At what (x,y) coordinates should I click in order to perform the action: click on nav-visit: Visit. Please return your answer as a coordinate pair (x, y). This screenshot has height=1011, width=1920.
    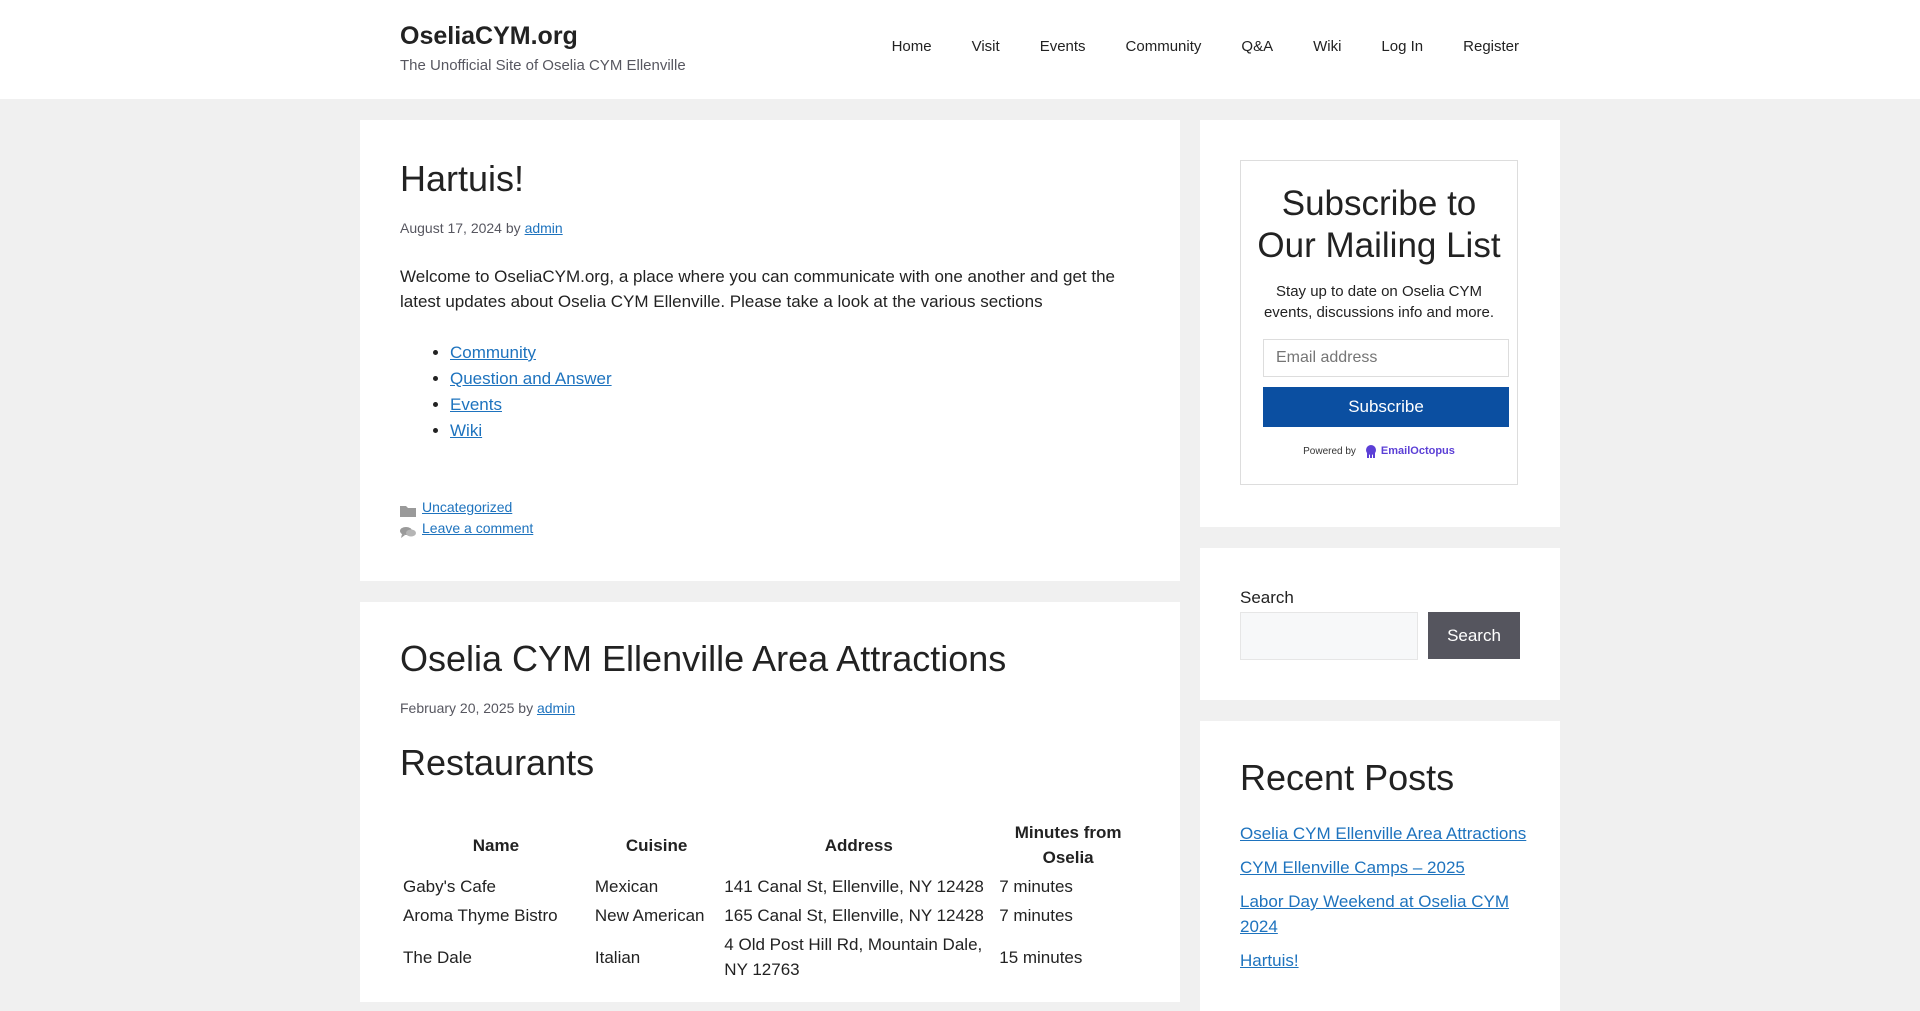
    Looking at the image, I should click on (966, 46).